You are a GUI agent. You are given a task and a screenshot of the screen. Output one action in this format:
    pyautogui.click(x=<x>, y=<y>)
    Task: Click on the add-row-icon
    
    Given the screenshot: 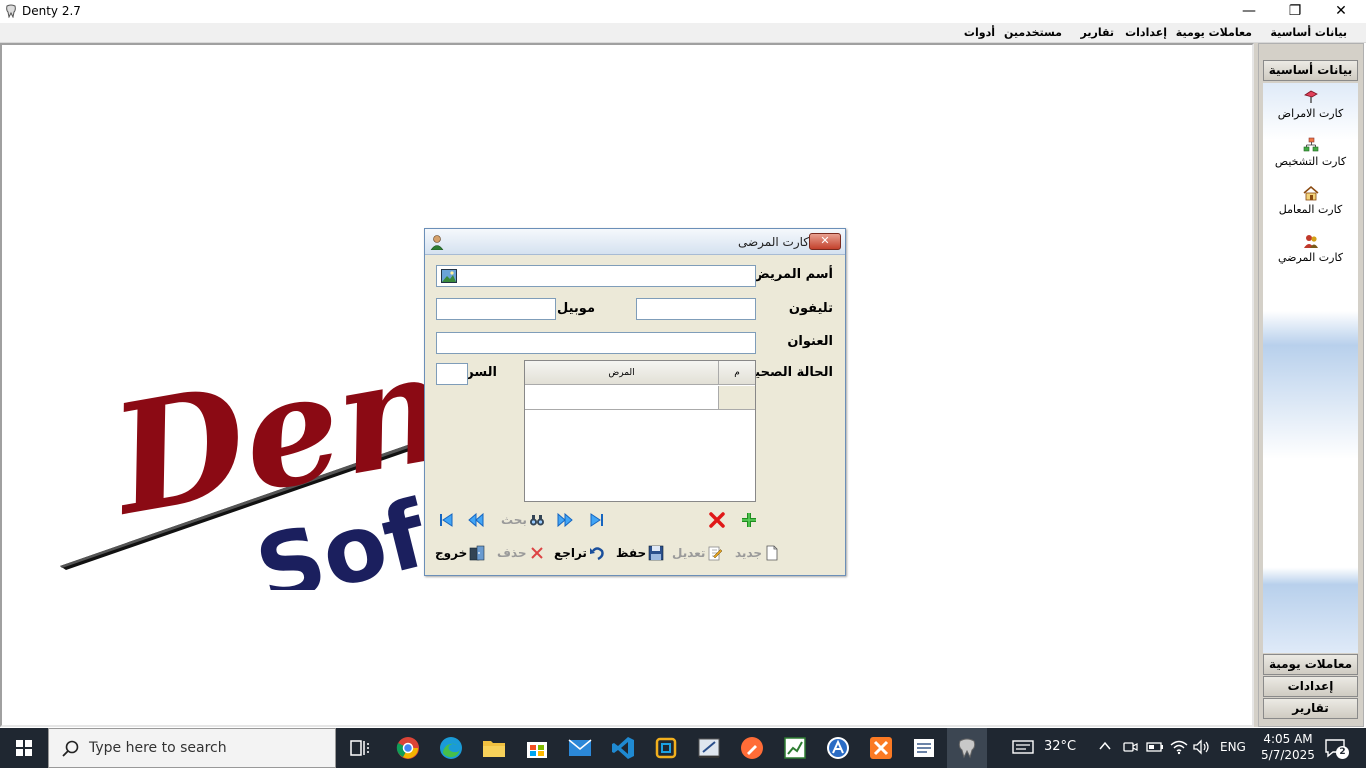 What is the action you would take?
    pyautogui.click(x=749, y=520)
    